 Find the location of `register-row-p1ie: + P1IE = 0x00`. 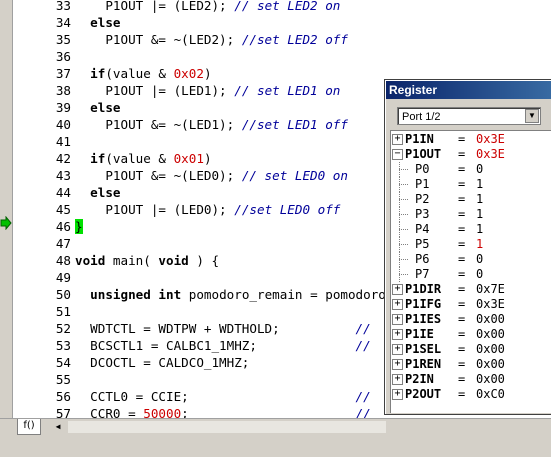

register-row-p1ie: + P1IE = 0x00 is located at coordinates (471, 334).